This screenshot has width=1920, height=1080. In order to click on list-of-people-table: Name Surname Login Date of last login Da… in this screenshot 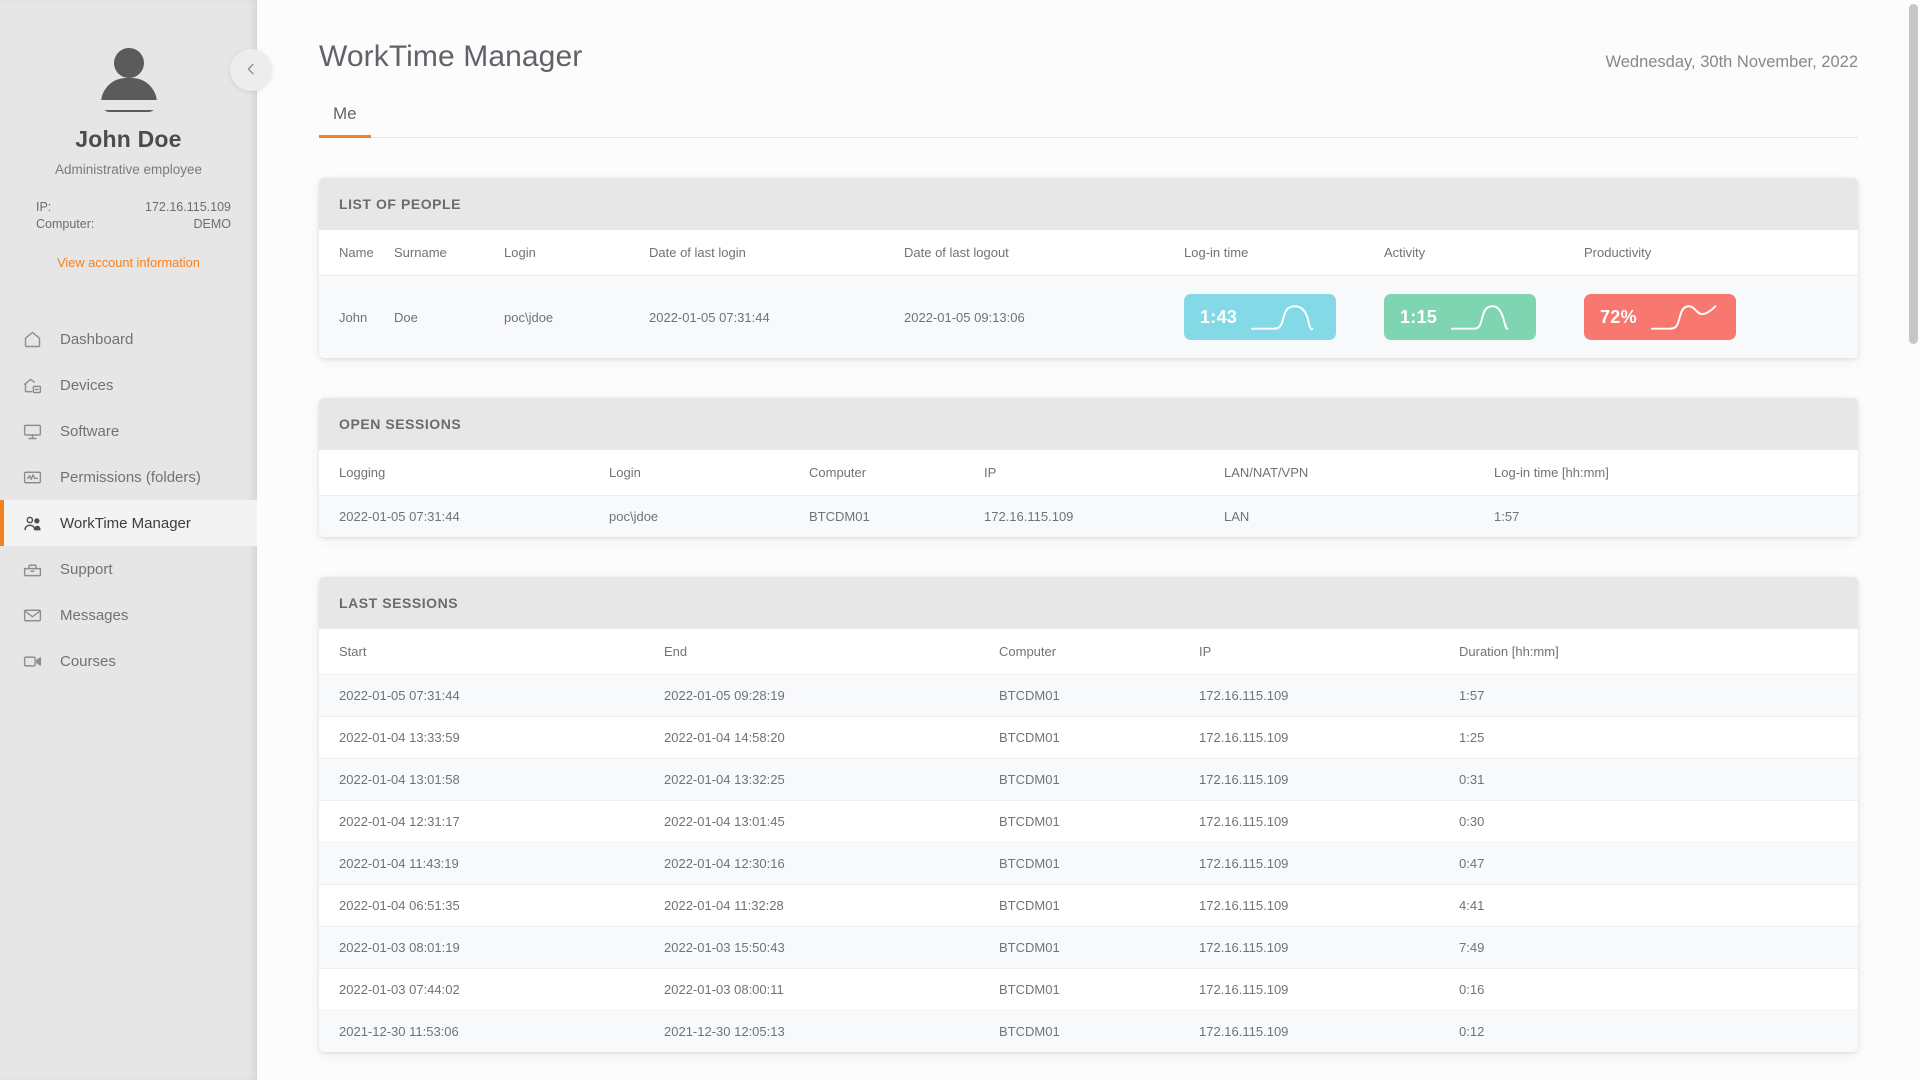, I will do `click(1088, 294)`.